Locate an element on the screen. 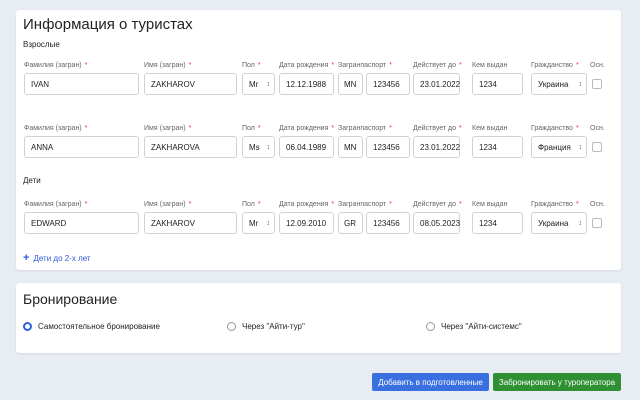 The height and width of the screenshot is (400, 640). citizenship-select: Франция is located at coordinates (559, 147).